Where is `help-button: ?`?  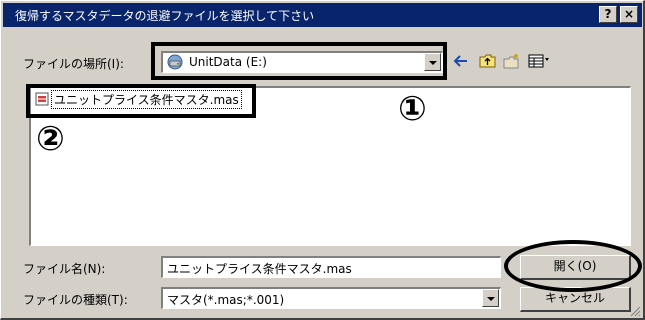 help-button: ? is located at coordinates (608, 14).